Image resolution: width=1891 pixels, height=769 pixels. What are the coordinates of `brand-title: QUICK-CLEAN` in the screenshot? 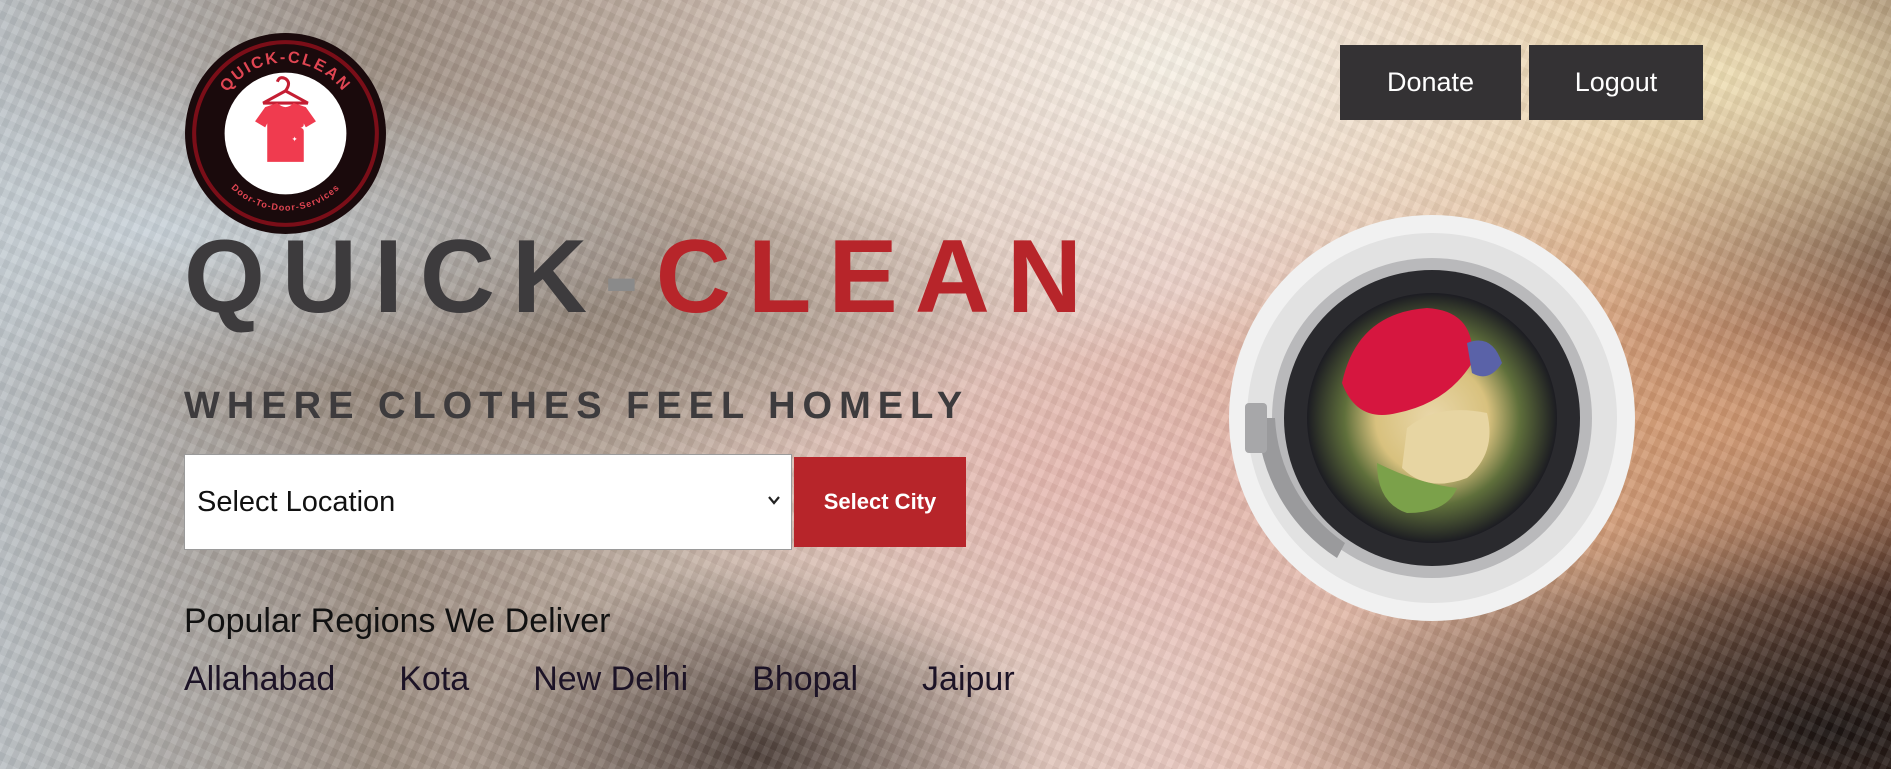 It's located at (641, 277).